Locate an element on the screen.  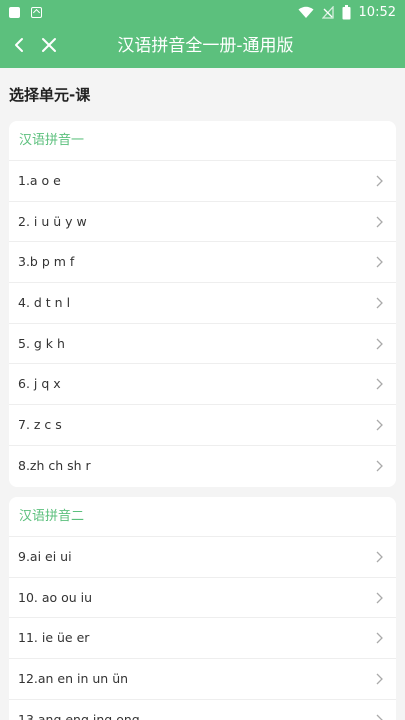
status-bar-right: 10:52 is located at coordinates (347, 12).